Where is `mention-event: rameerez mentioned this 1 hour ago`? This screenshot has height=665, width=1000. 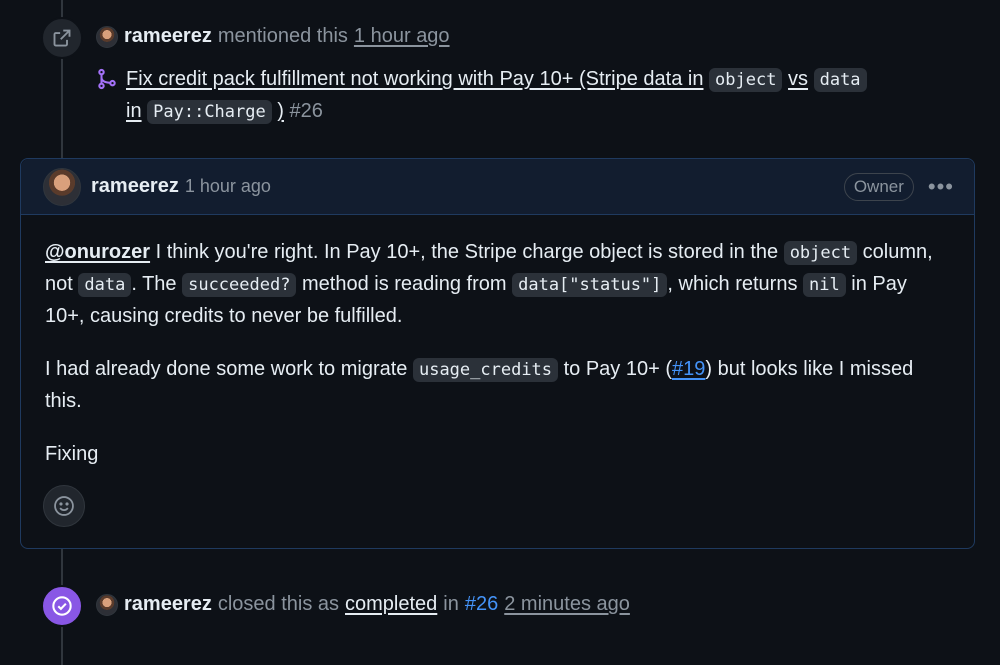 mention-event: rameerez mentioned this 1 hour ago is located at coordinates (273, 36).